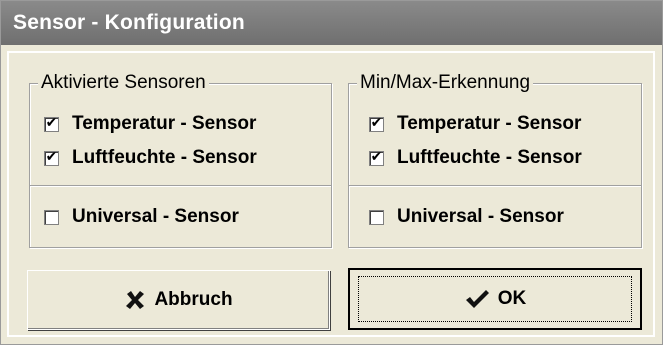 The height and width of the screenshot is (345, 663). I want to click on title-bar: Sensor - Konfiguration, so click(331, 23).